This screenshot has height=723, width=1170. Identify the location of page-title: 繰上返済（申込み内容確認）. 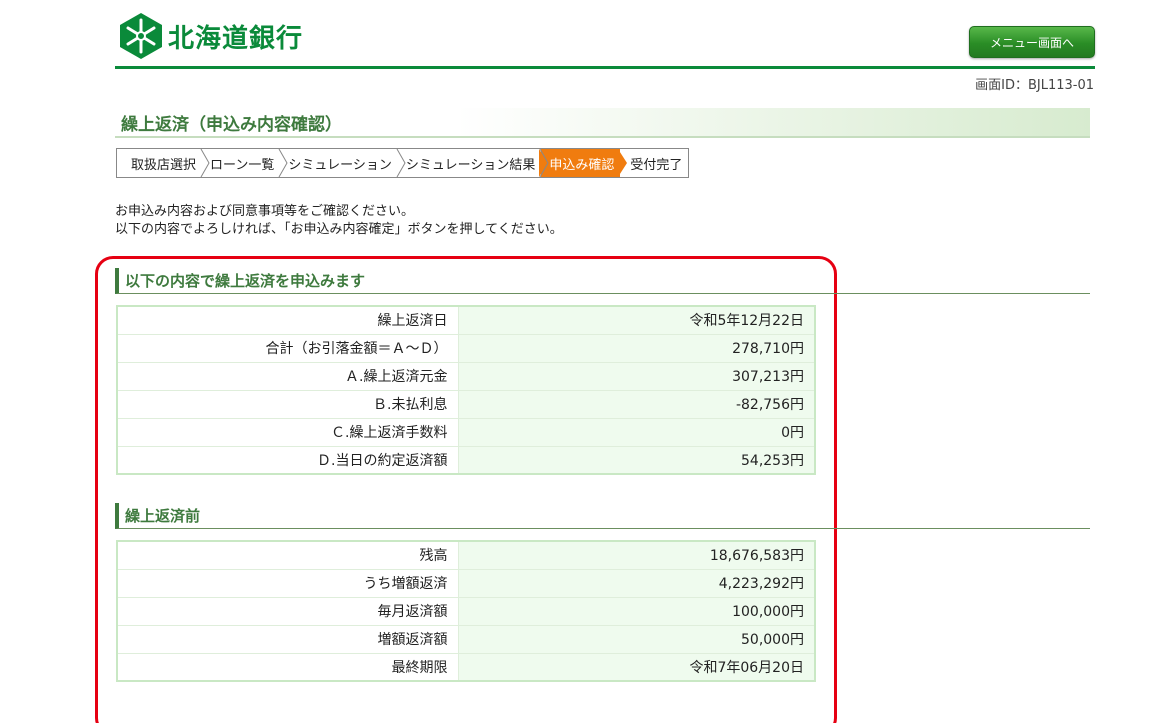
(602, 123).